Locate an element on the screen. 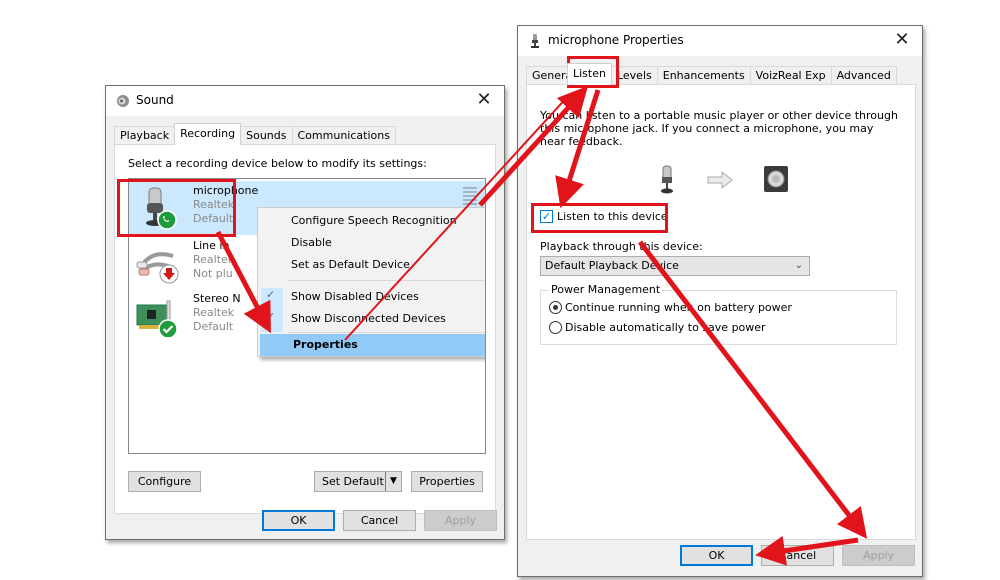 The height and width of the screenshot is (580, 1000). set-default-label: Set Default is located at coordinates (353, 481).